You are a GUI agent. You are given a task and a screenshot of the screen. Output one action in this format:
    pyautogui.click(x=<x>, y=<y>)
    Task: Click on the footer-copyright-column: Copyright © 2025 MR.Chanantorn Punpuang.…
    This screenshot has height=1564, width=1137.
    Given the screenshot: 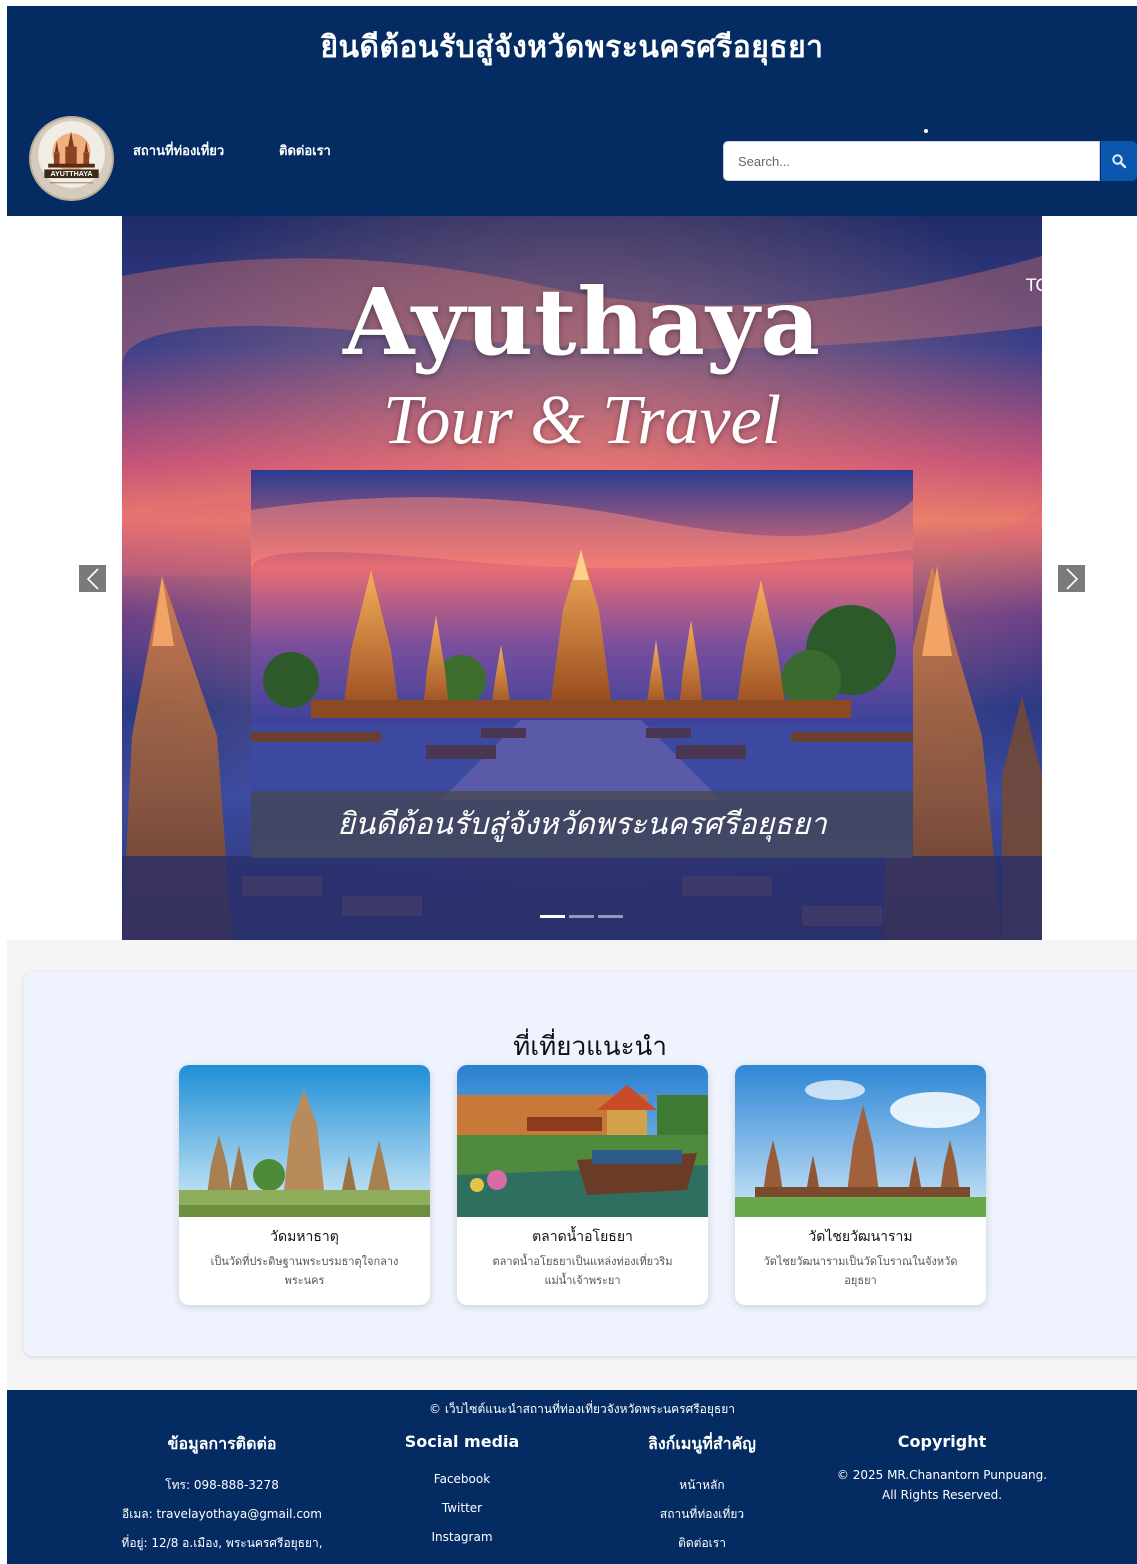 What is the action you would take?
    pyautogui.click(x=942, y=1468)
    